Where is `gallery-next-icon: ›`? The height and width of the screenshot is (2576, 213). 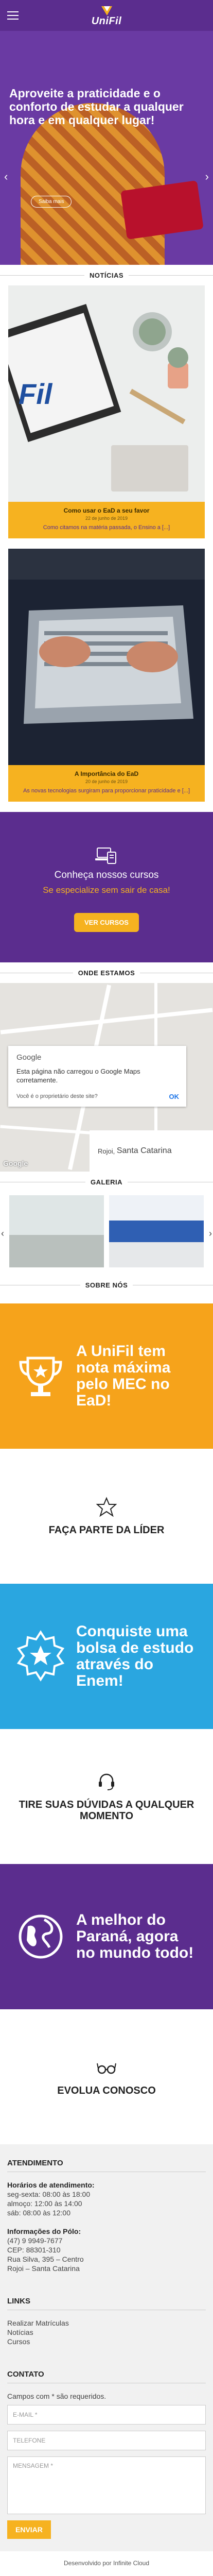 gallery-next-icon: › is located at coordinates (210, 1233).